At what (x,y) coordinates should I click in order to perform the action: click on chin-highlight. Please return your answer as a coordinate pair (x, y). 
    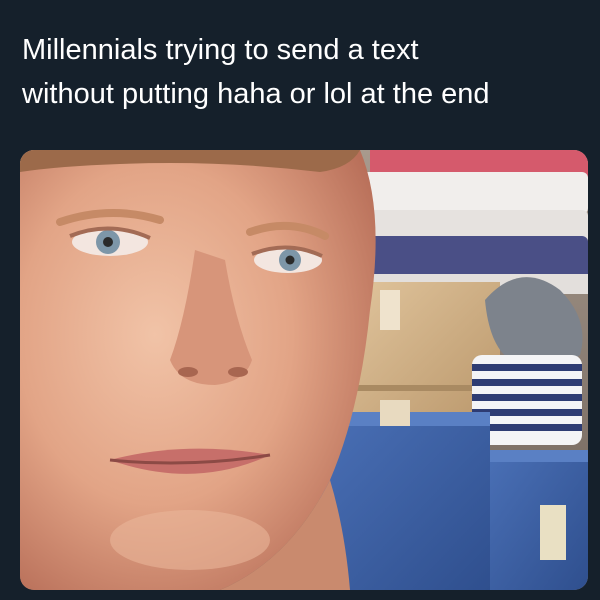
    Looking at the image, I should click on (190, 540).